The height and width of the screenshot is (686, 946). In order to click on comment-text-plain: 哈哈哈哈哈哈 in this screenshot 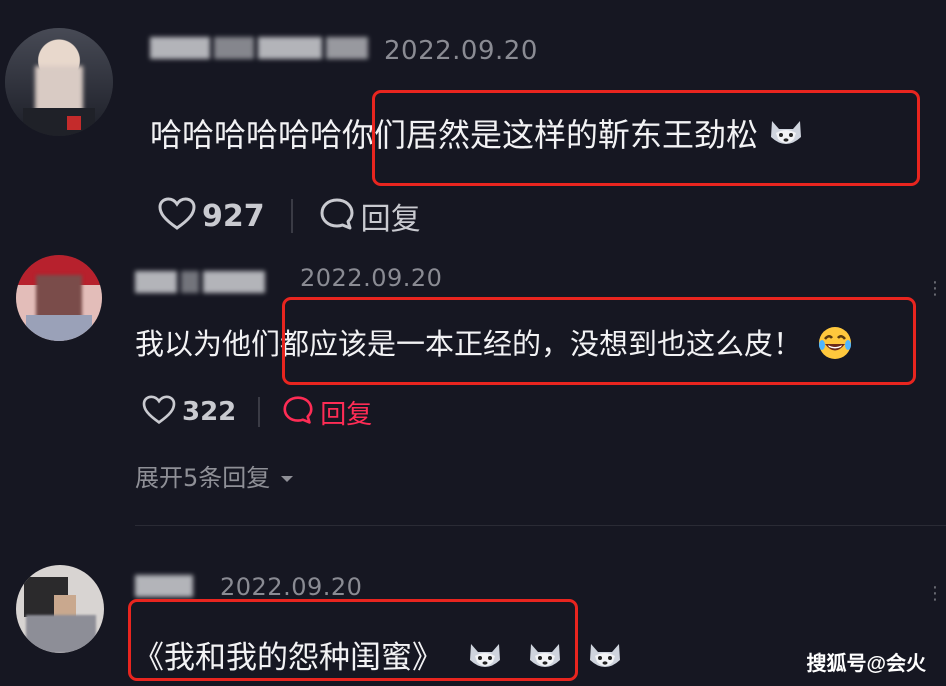, I will do `click(246, 135)`.